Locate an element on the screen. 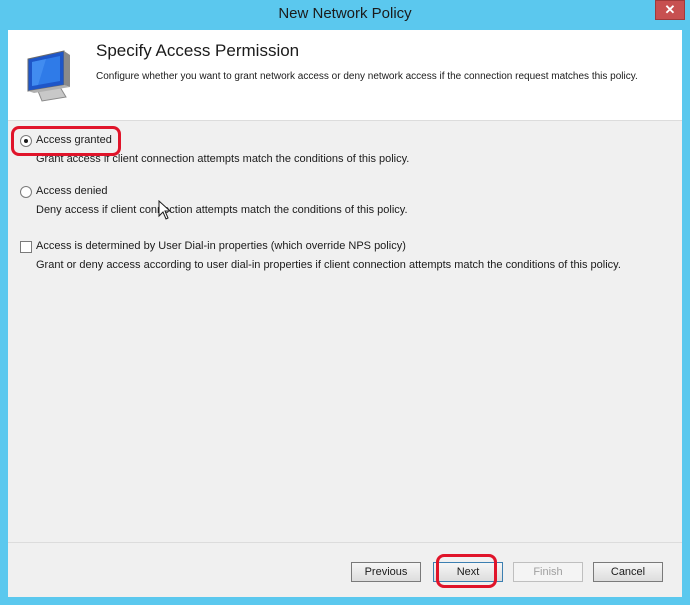  monitor-icon is located at coordinates (48, 76).